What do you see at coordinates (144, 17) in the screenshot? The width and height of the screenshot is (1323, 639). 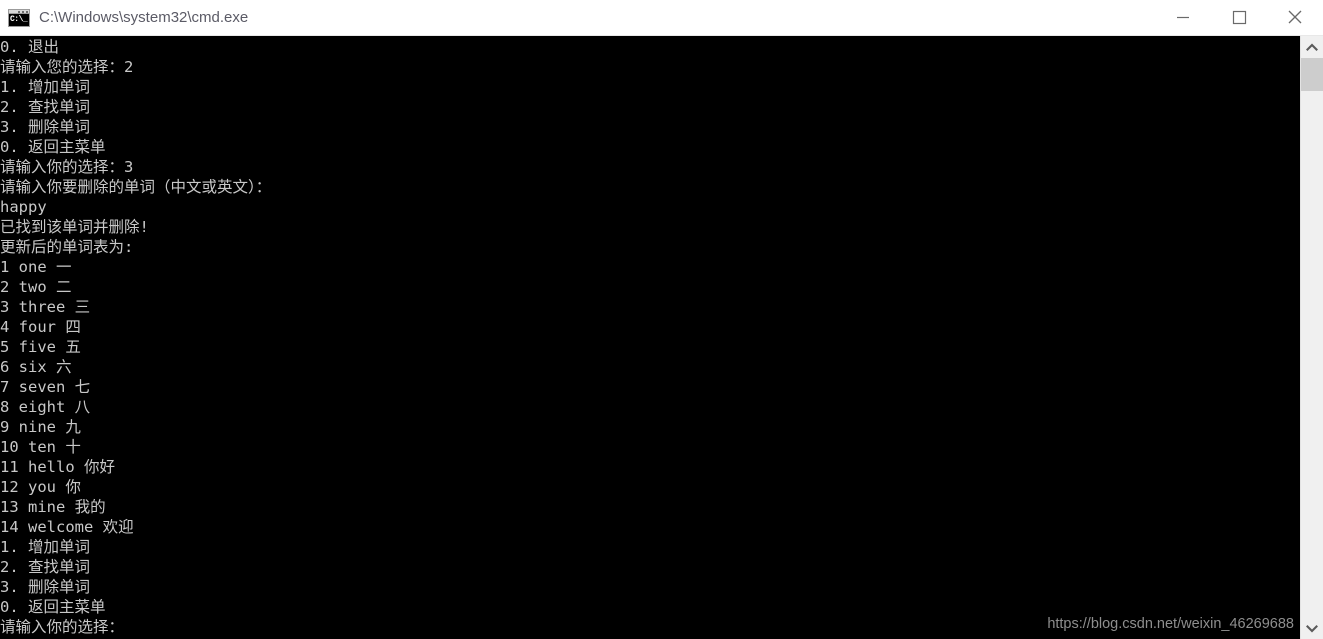 I see `window-title: C:\Windows\system32\cmd.exe` at bounding box center [144, 17].